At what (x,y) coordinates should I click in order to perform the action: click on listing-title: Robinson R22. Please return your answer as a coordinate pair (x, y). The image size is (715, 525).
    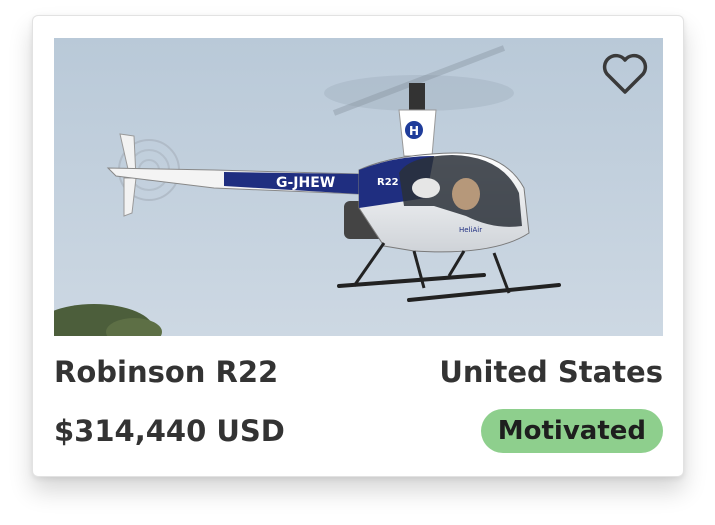
    Looking at the image, I should click on (166, 372).